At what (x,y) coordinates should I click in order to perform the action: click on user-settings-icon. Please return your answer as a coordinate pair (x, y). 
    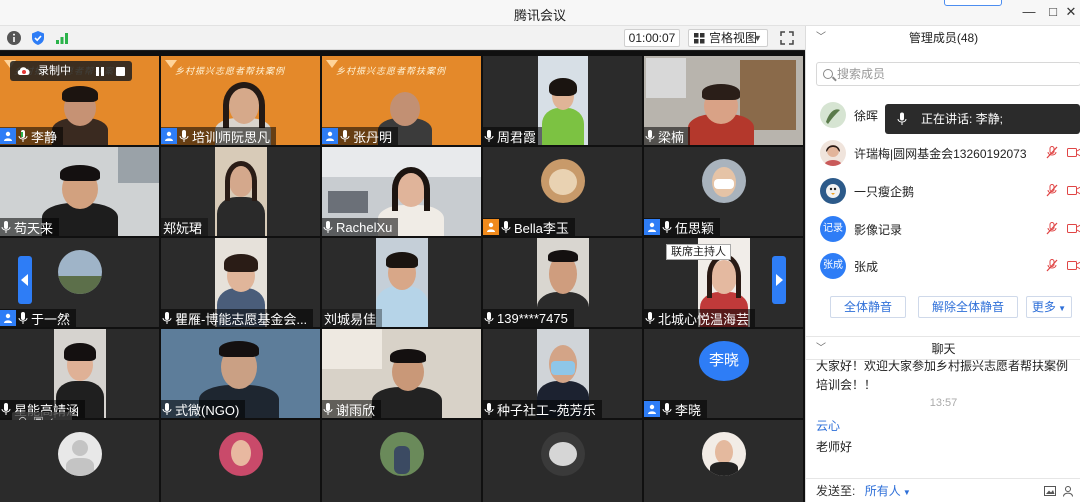
    Looking at the image, I should click on (1069, 491).